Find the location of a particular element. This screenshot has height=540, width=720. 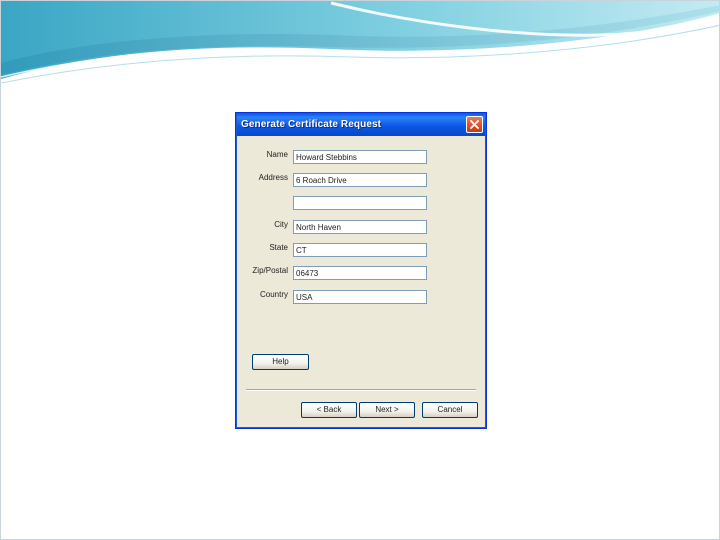

city-label: City is located at coordinates (281, 224).